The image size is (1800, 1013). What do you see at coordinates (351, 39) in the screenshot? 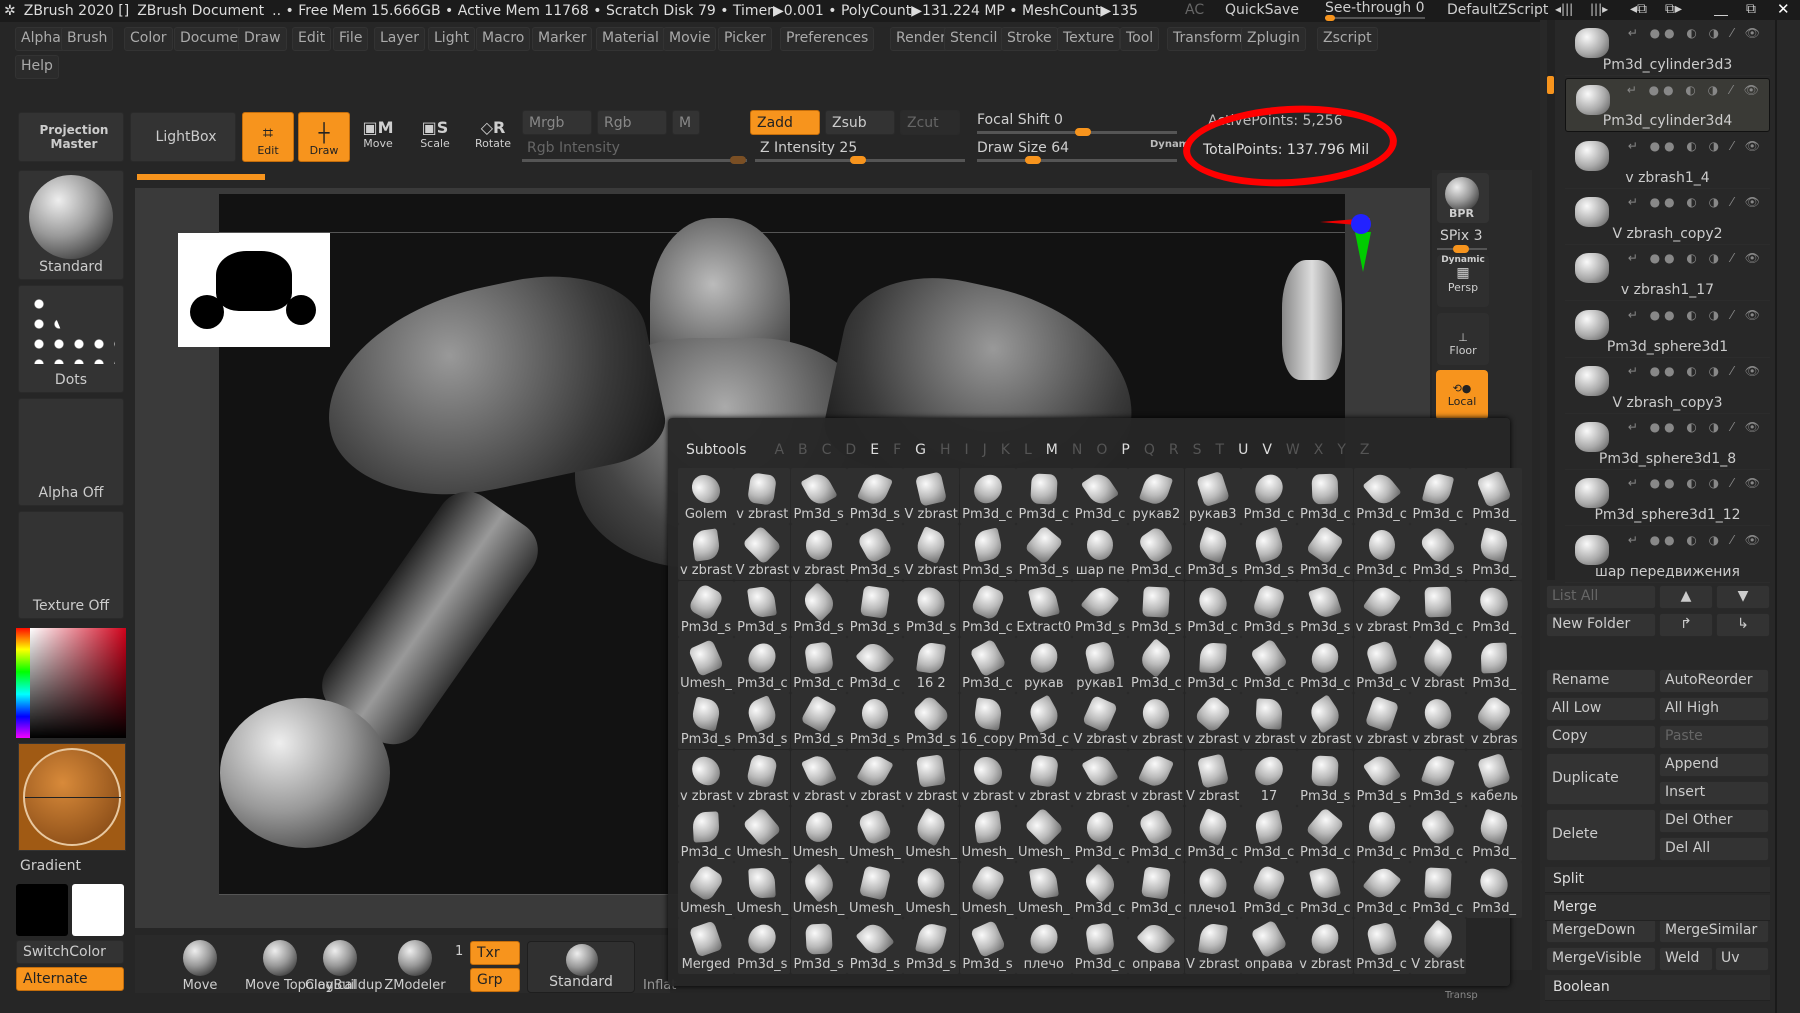
I see `menu-file: File` at bounding box center [351, 39].